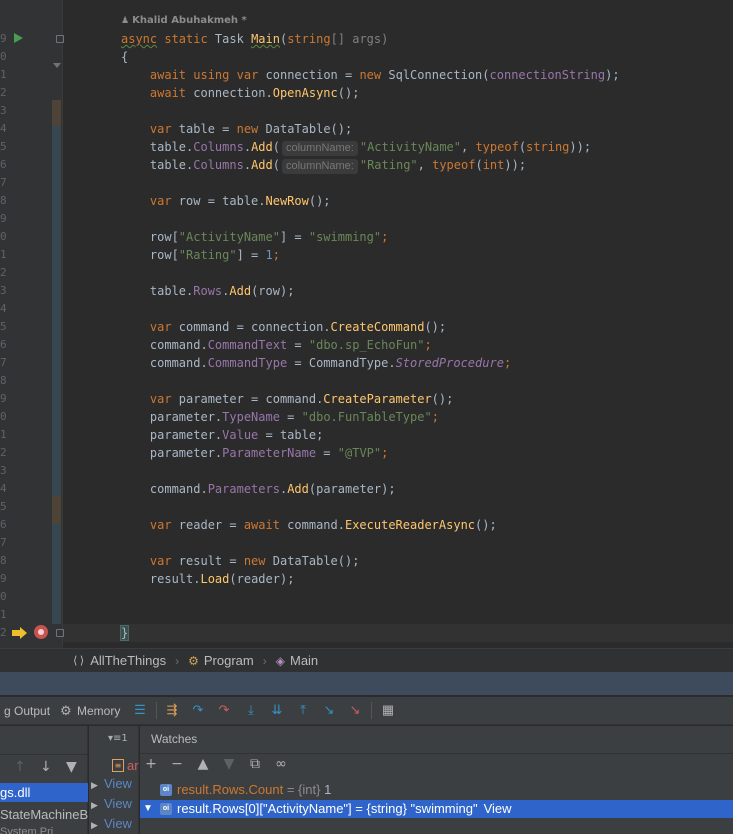  What do you see at coordinates (20, 767) in the screenshot?
I see `arrow-up-icon: ↑` at bounding box center [20, 767].